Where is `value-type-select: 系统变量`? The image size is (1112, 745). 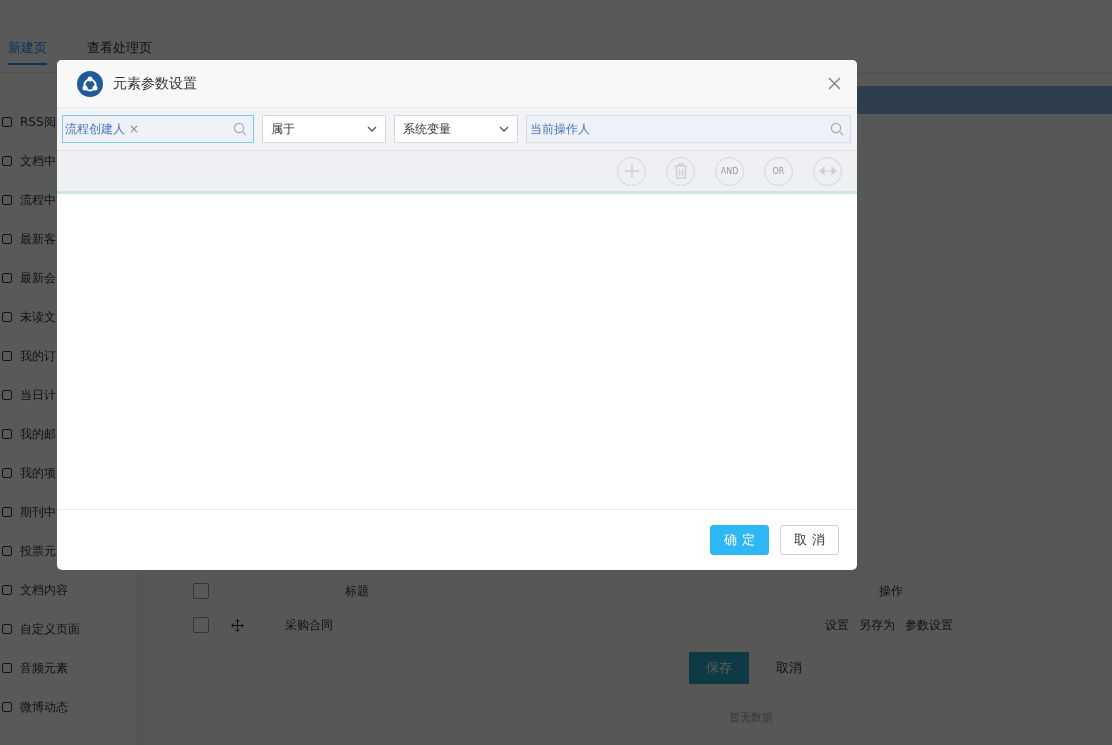 value-type-select: 系统变量 is located at coordinates (456, 129).